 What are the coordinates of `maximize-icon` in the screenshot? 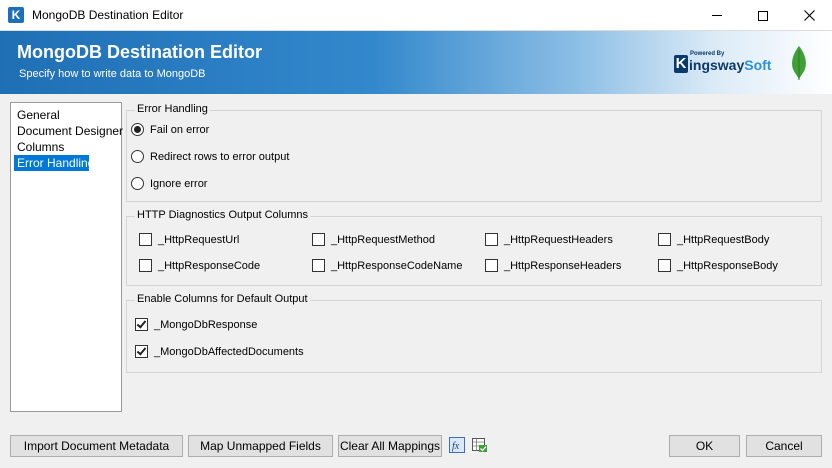 It's located at (763, 15).